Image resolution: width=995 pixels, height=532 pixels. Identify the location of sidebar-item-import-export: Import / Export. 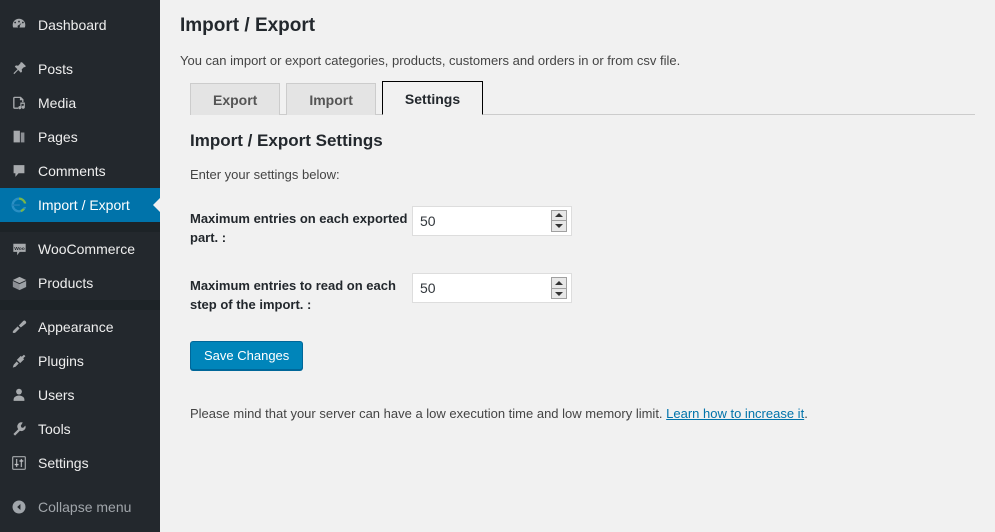
(80, 205).